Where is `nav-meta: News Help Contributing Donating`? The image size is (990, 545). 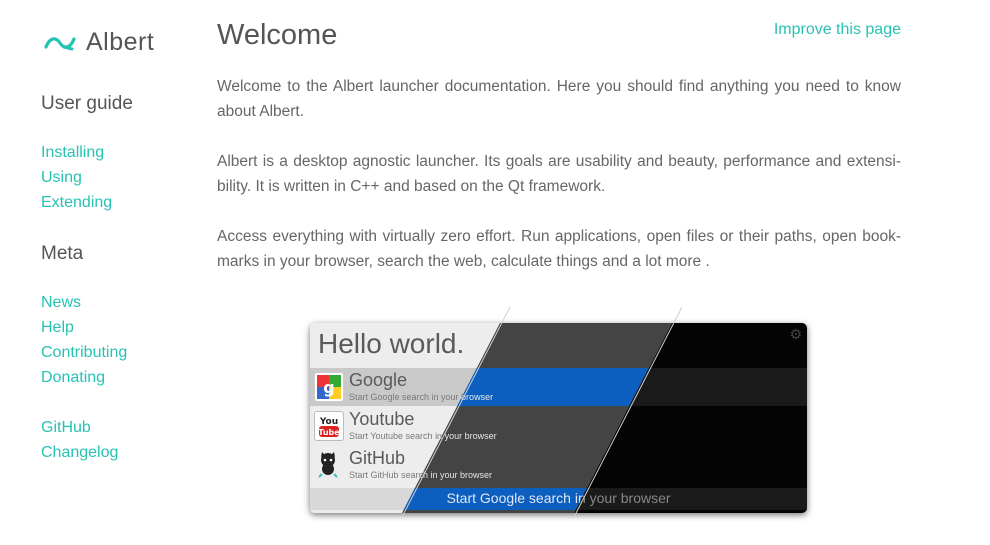
nav-meta: News Help Contributing Donating is located at coordinates (84, 340).